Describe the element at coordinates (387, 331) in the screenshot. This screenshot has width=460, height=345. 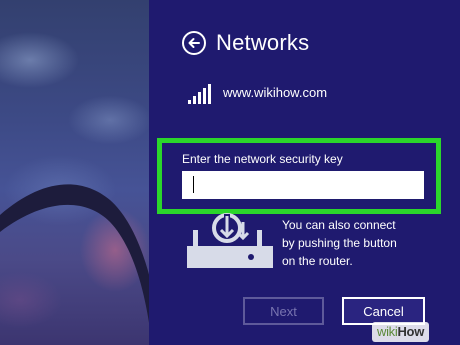
I see `watermark-wiki: wiki` at that location.